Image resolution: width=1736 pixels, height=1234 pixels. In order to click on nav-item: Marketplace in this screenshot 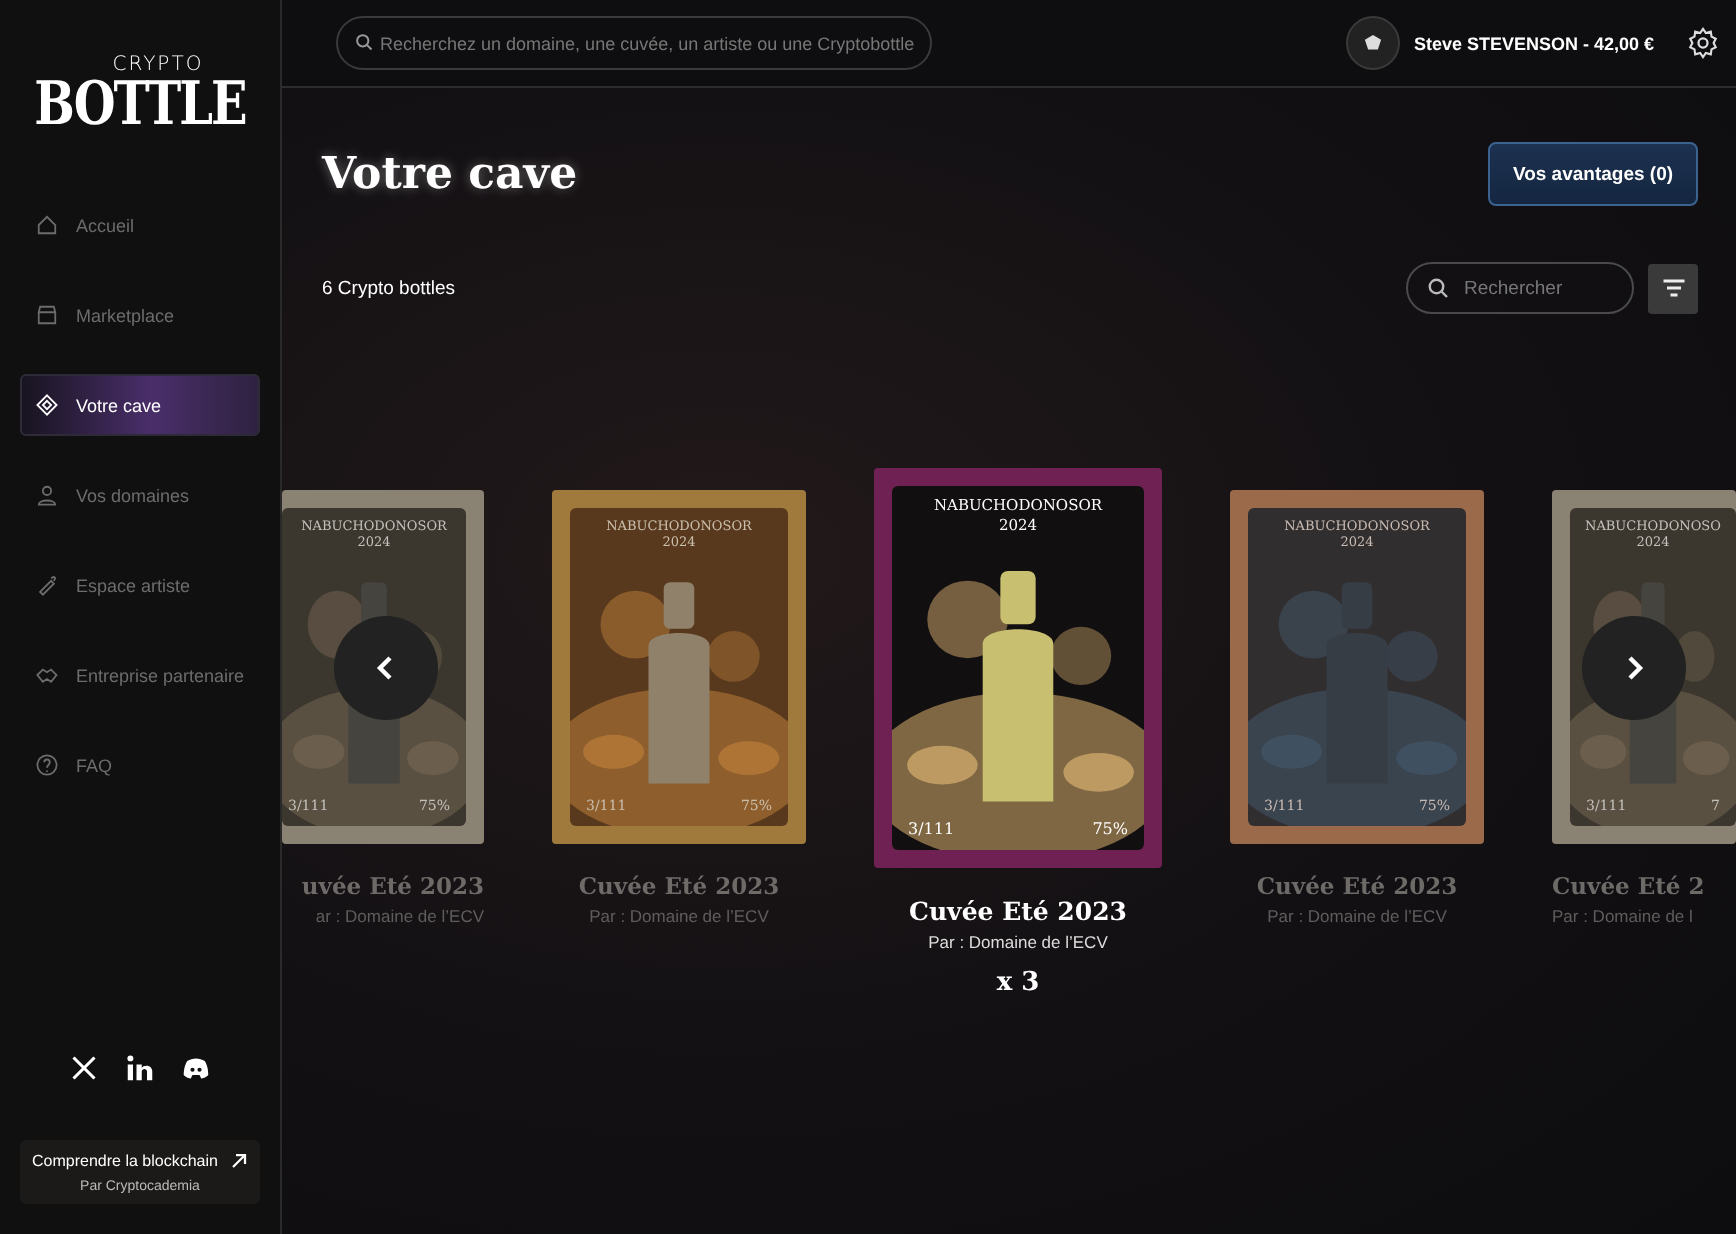, I will do `click(140, 315)`.